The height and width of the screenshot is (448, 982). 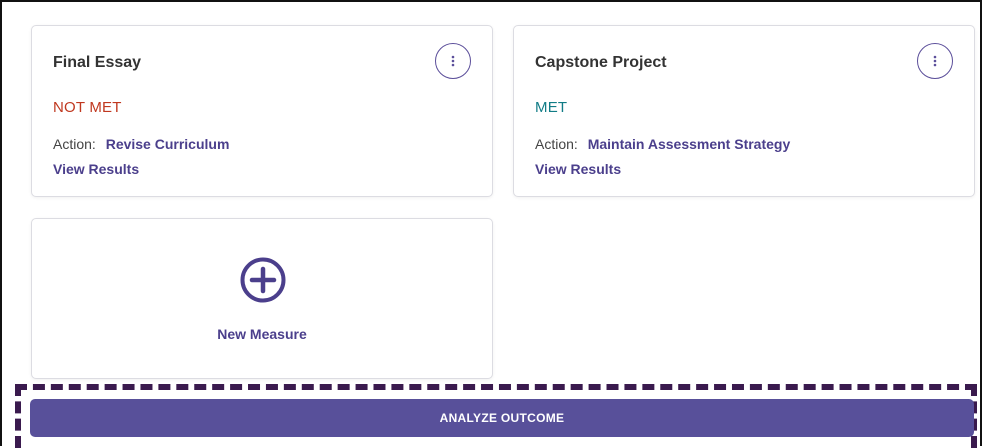 I want to click on action-row: Action: Revise Curriculum, so click(x=141, y=144).